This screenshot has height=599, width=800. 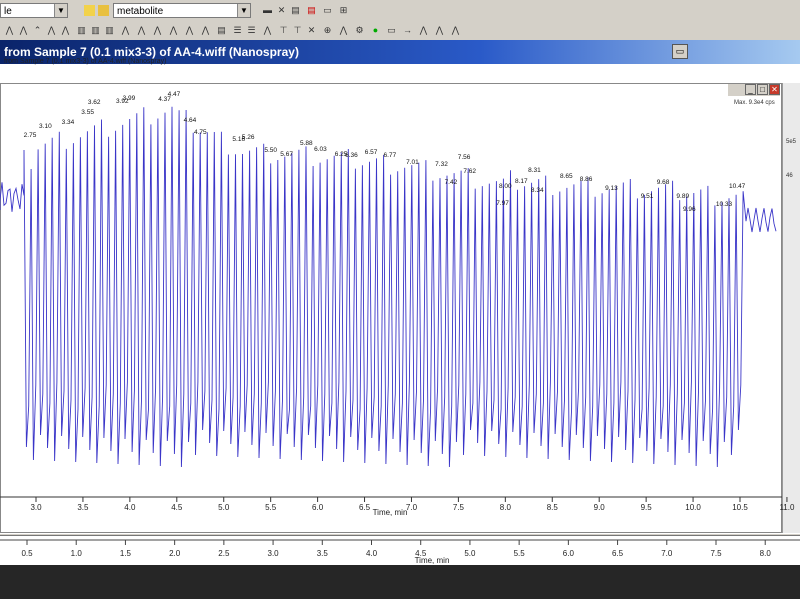 What do you see at coordinates (400, 582) in the screenshot?
I see `desk-background` at bounding box center [400, 582].